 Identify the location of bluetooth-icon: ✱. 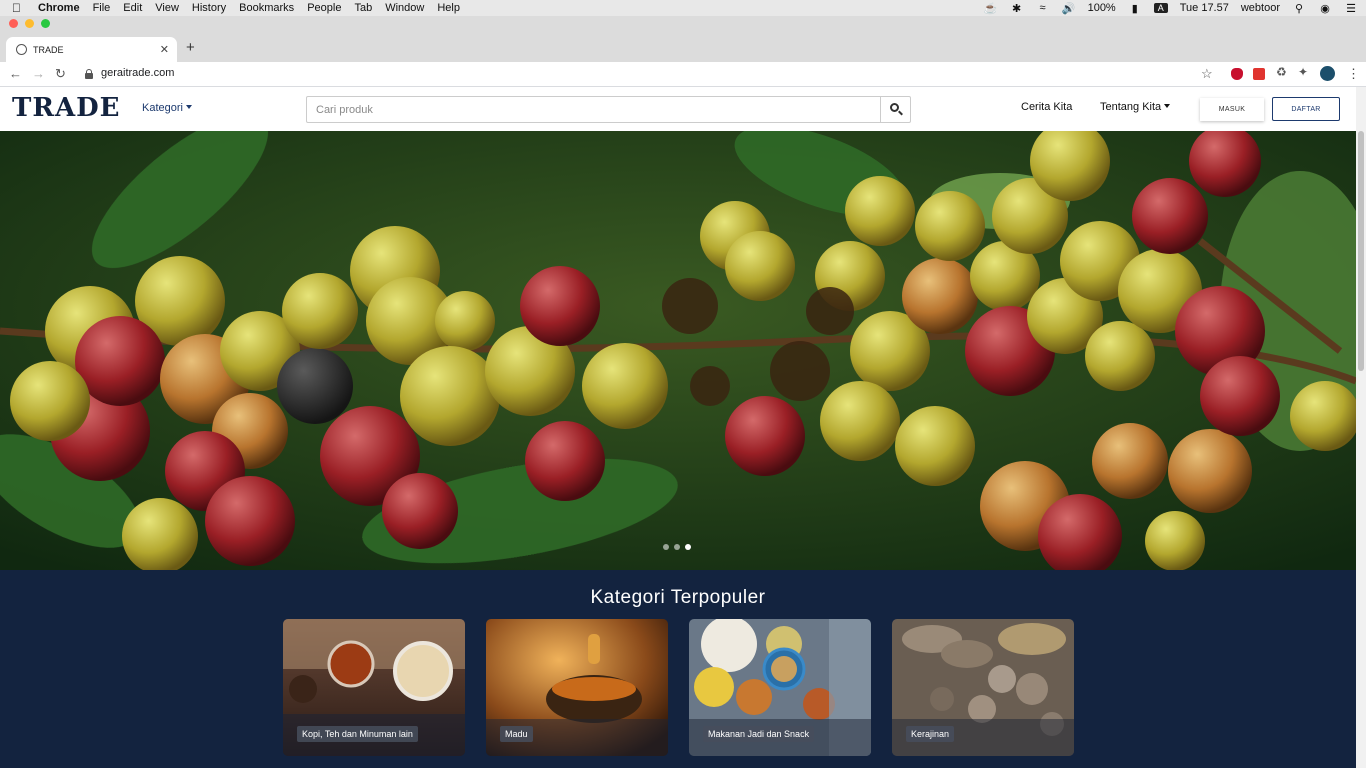
(1017, 8).